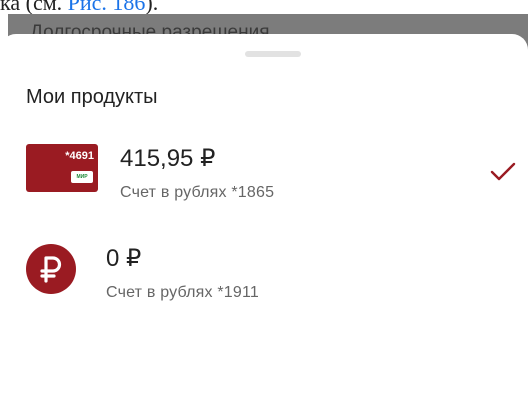 The width and height of the screenshot is (528, 394). What do you see at coordinates (503, 171) in the screenshot?
I see `checkmark-icon` at bounding box center [503, 171].